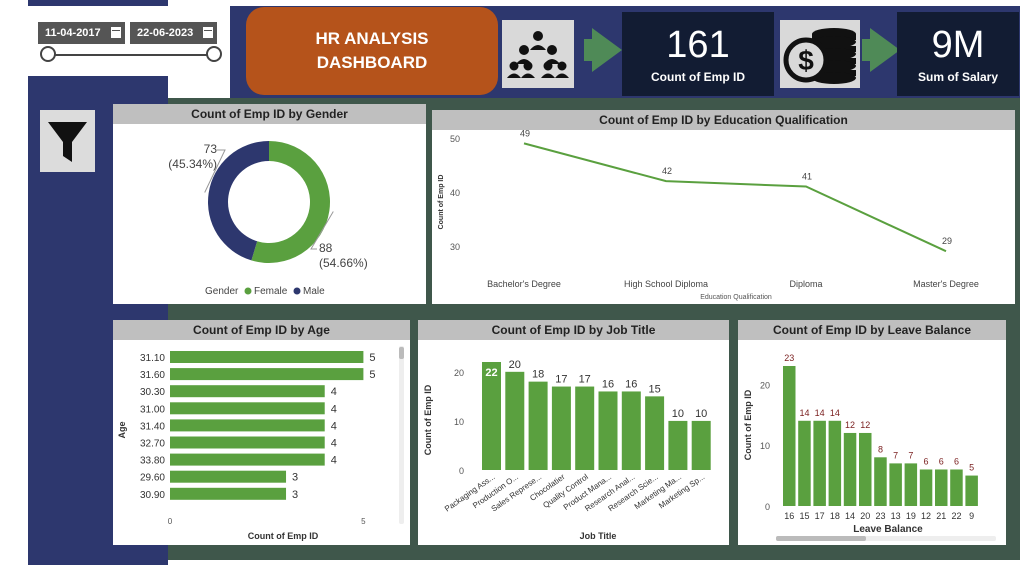 The image size is (1035, 565). Describe the element at coordinates (73, 33) in the screenshot. I see `start-date-value: 11-04-2017` at that location.